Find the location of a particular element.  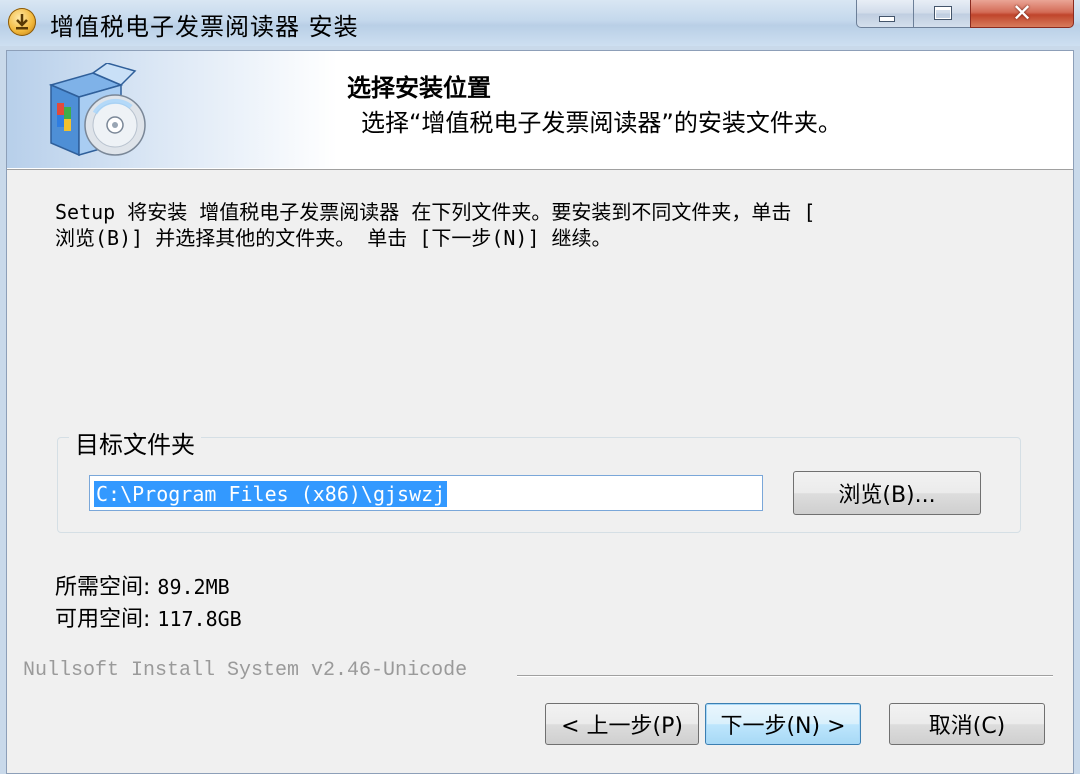

space-required-value: 89.2MB is located at coordinates (193, 587).